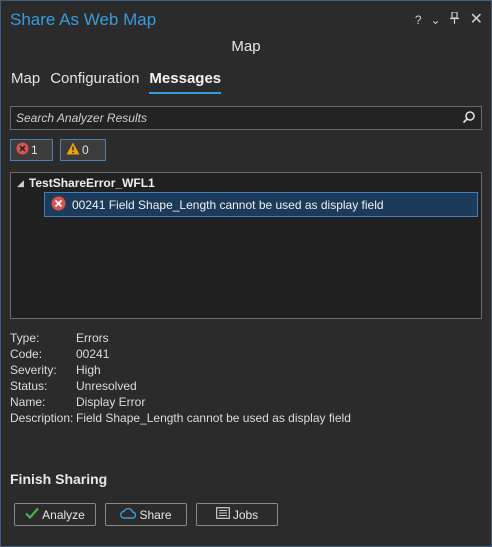  Describe the element at coordinates (33, 370) in the screenshot. I see `detail-label: Severity:` at that location.